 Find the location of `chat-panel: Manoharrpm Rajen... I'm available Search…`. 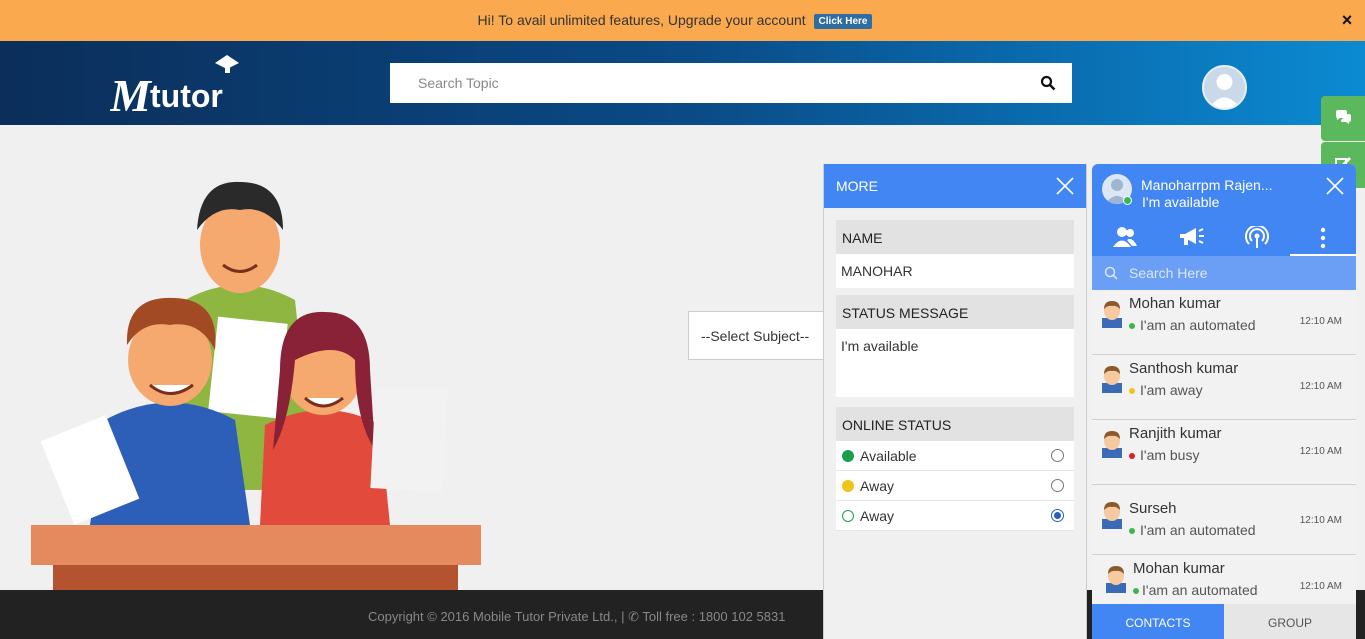

chat-panel: Manoharrpm Rajen... I'm available Search… is located at coordinates (1224, 401).